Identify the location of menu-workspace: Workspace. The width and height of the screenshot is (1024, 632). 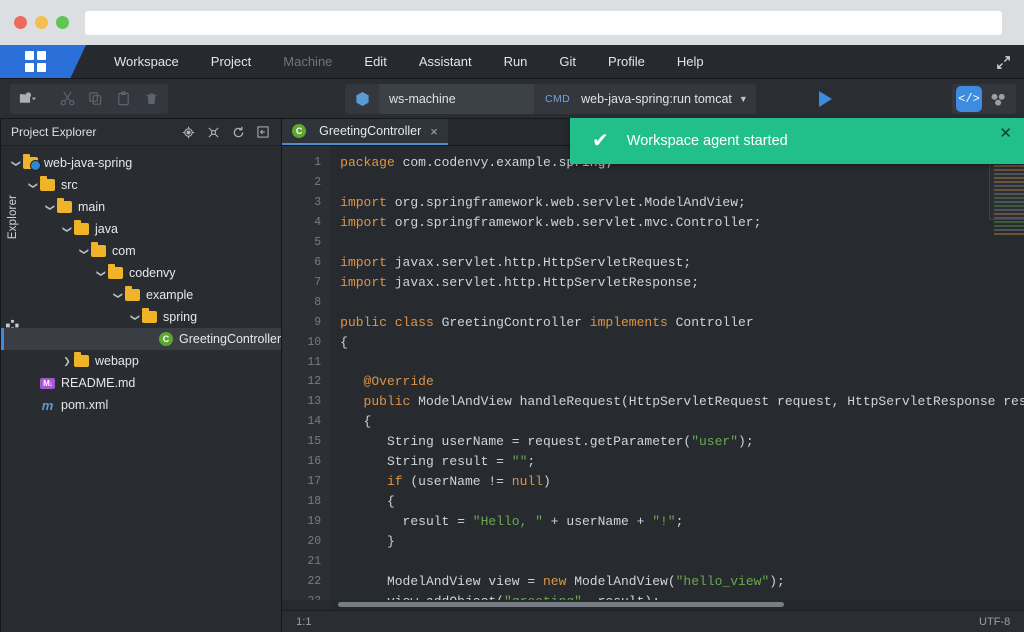
(146, 62).